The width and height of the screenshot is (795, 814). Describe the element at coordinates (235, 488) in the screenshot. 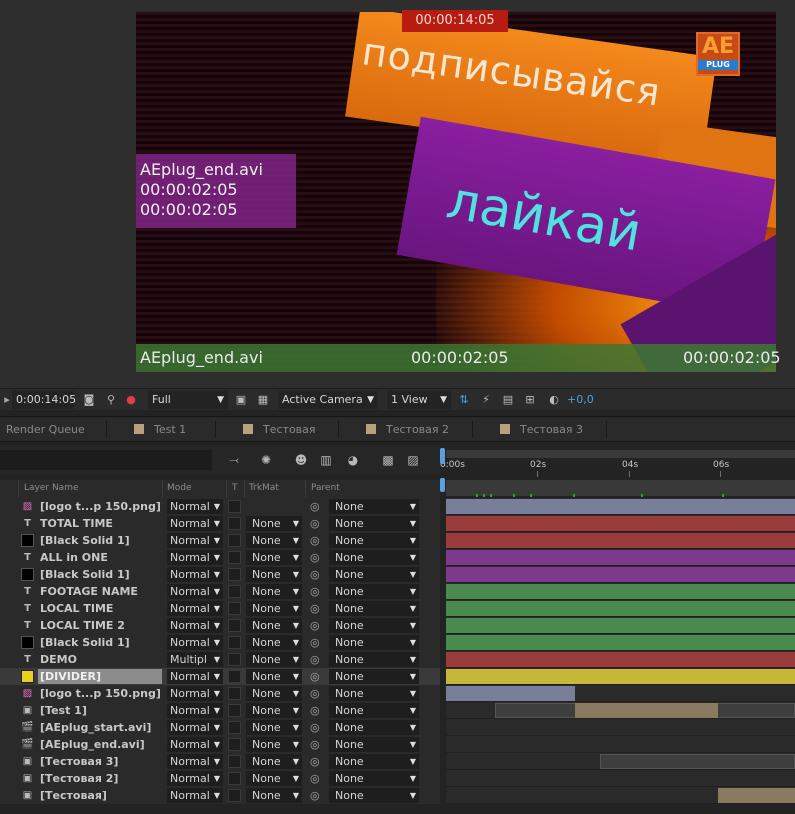

I see `col-t: T` at that location.